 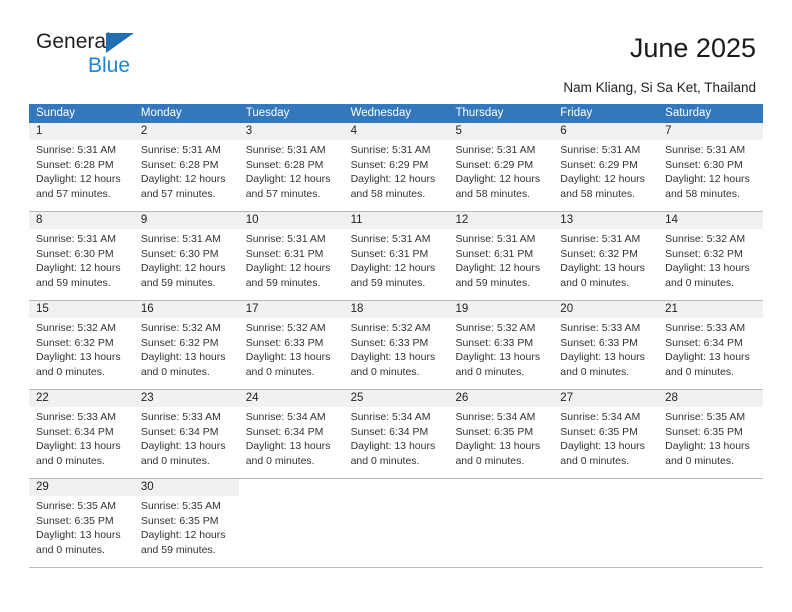 I want to click on sunset-text: Sunset: 6:28 PM, so click(x=75, y=164).